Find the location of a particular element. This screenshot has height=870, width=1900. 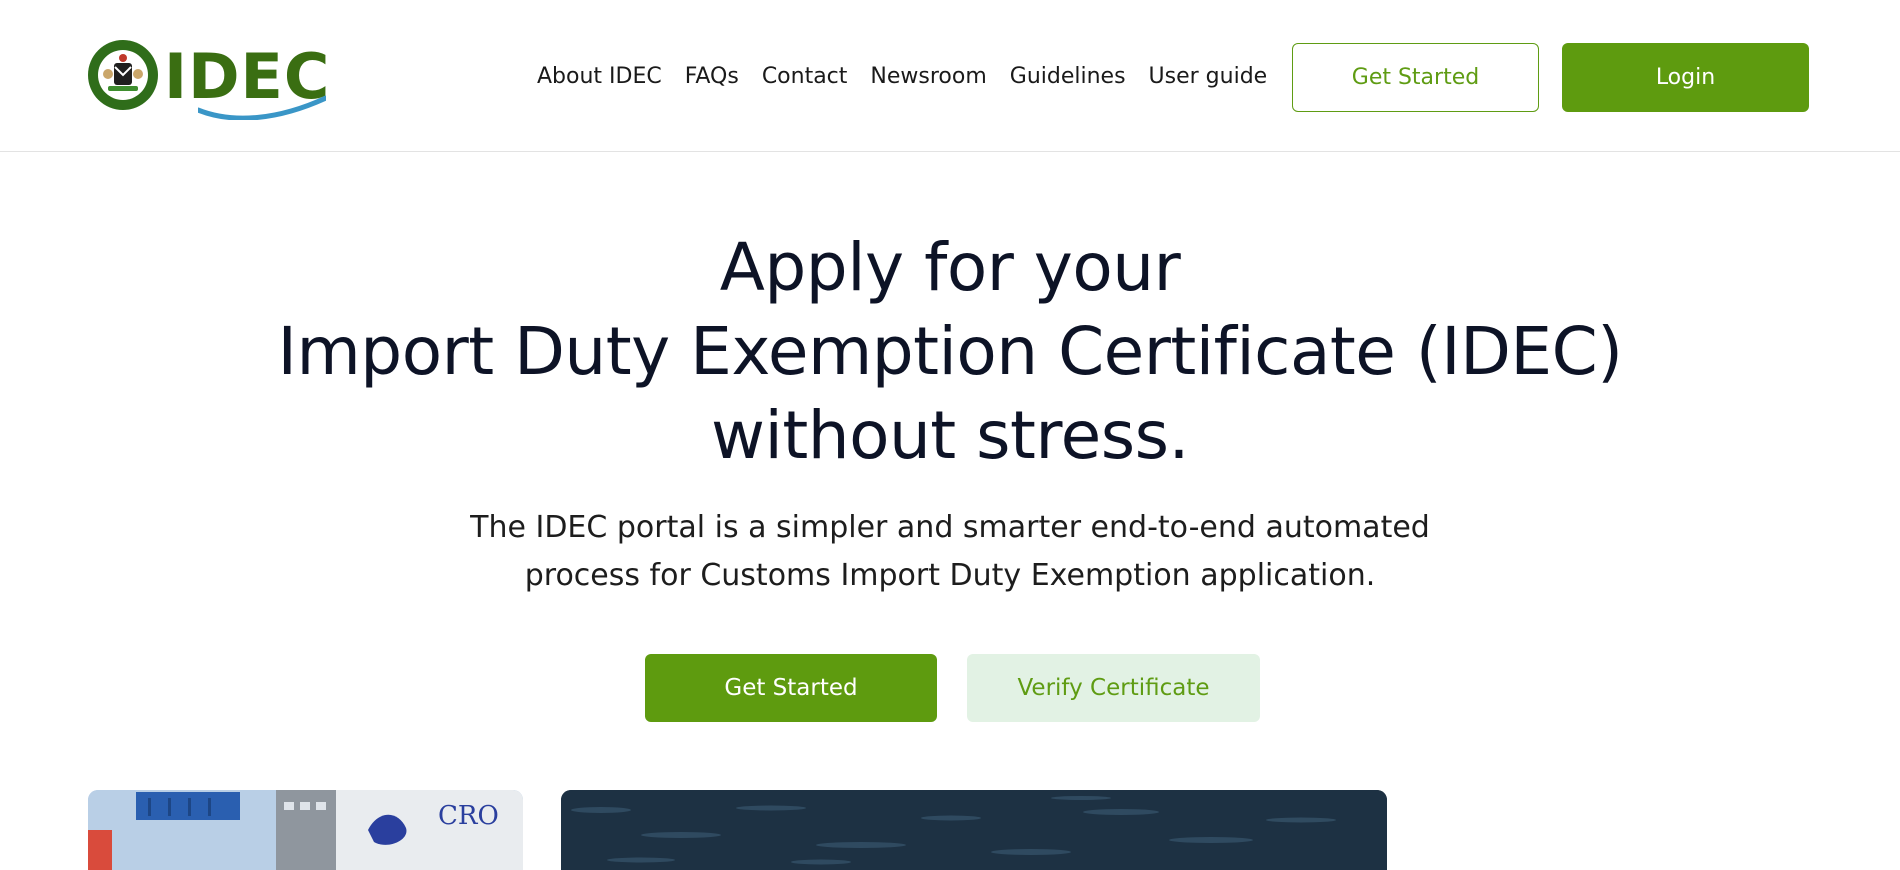

idec-logo: IDEC is located at coordinates (207, 79).